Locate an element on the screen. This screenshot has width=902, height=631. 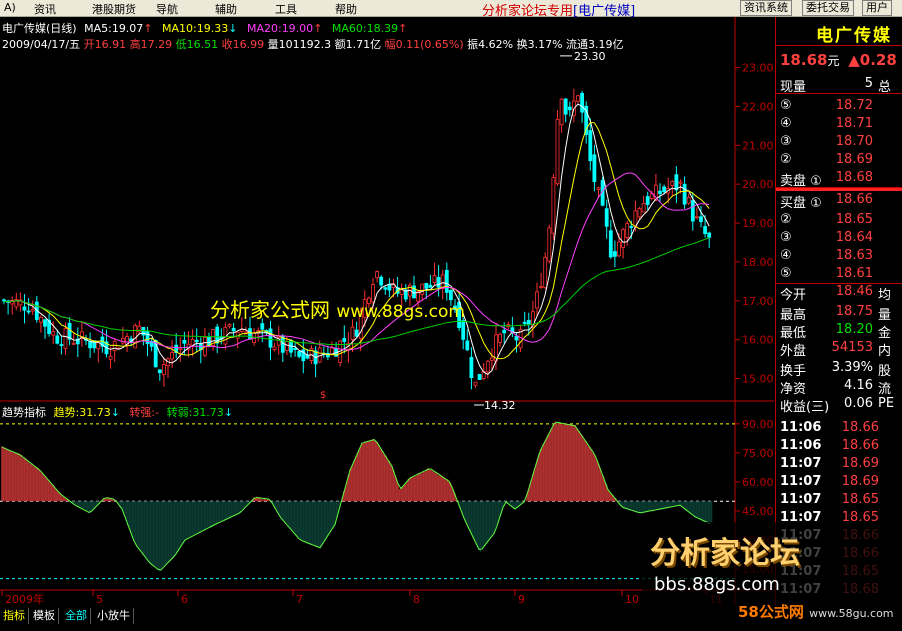
quote-row-value: 18.69 is located at coordinates (854, 159).